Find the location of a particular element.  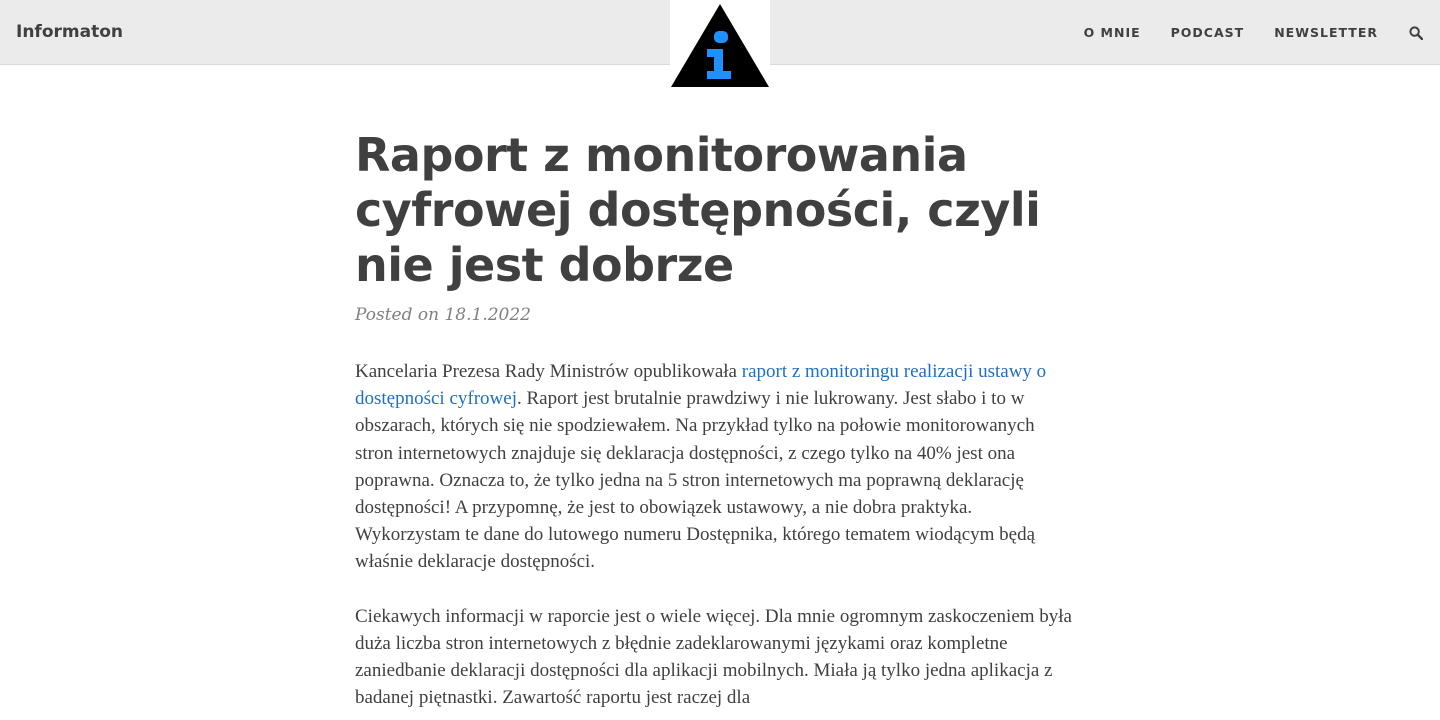

main-nav: O MNIE PODCAST NEWSLETTER is located at coordinates (1239, 32).